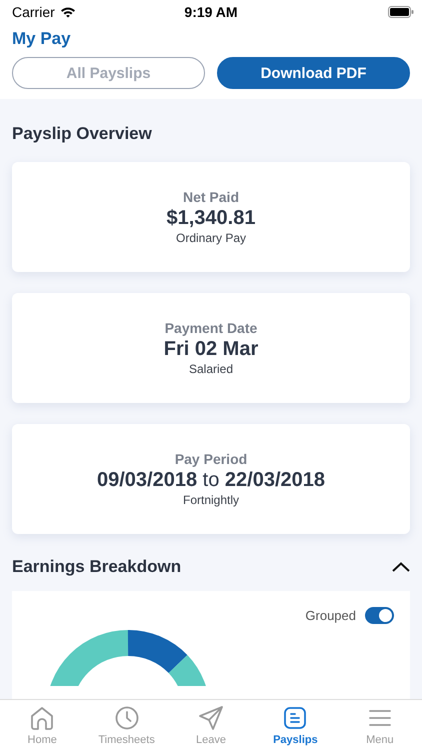 The image size is (422, 750). Describe the element at coordinates (42, 717) in the screenshot. I see `home-icon` at that location.